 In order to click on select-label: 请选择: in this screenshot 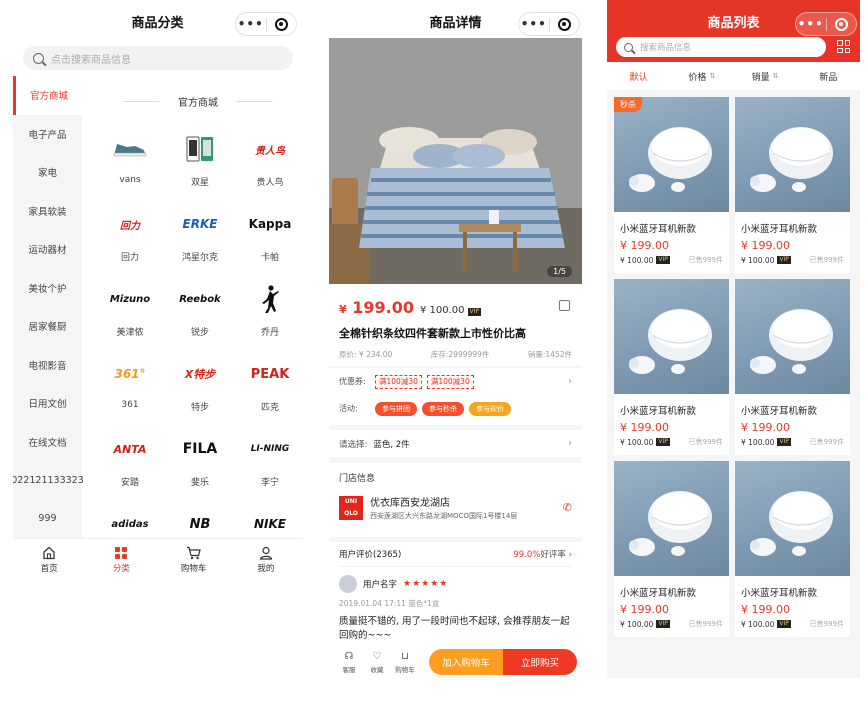, I will do `click(353, 444)`.